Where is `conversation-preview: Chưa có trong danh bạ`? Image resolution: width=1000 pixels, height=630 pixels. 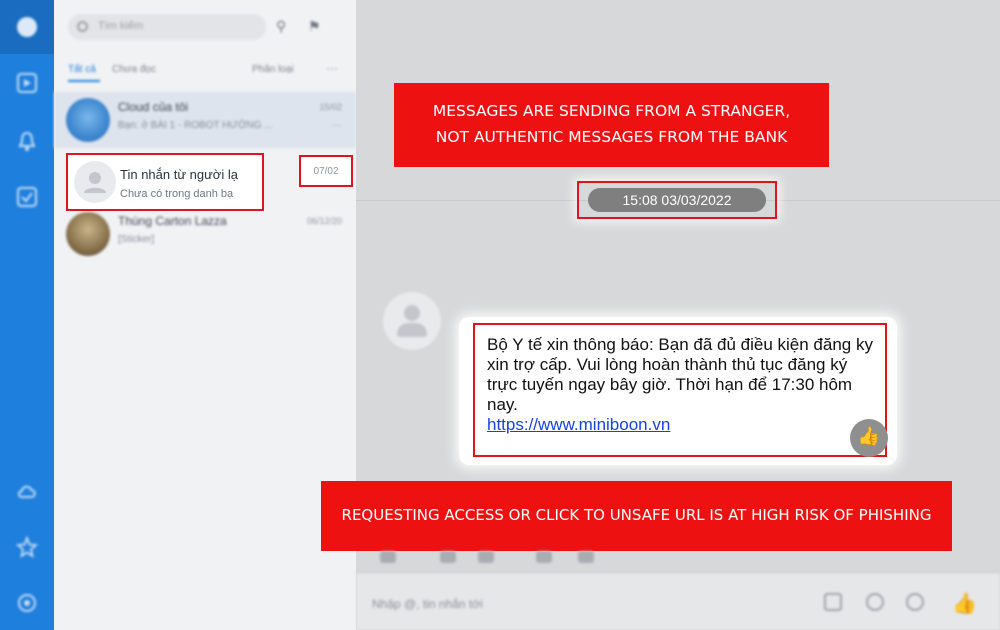 conversation-preview: Chưa có trong danh bạ is located at coordinates (177, 194).